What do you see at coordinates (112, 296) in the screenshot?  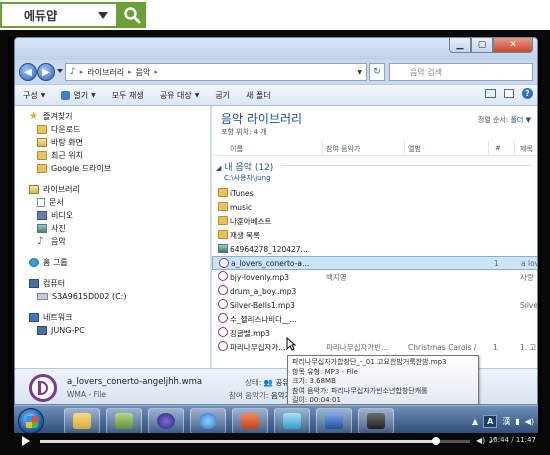 I see `nav-item-c-drive: S3A9615D002 (C:)` at bounding box center [112, 296].